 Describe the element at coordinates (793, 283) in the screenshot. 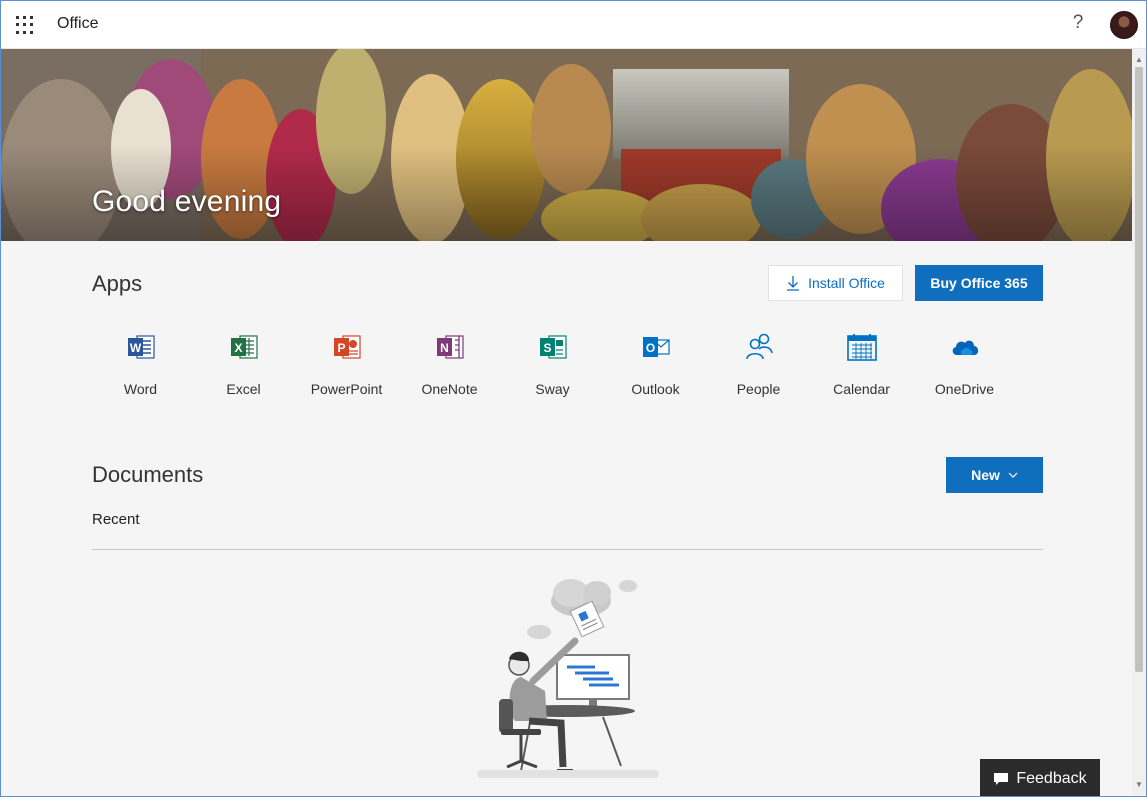

I see `download-icon` at that location.